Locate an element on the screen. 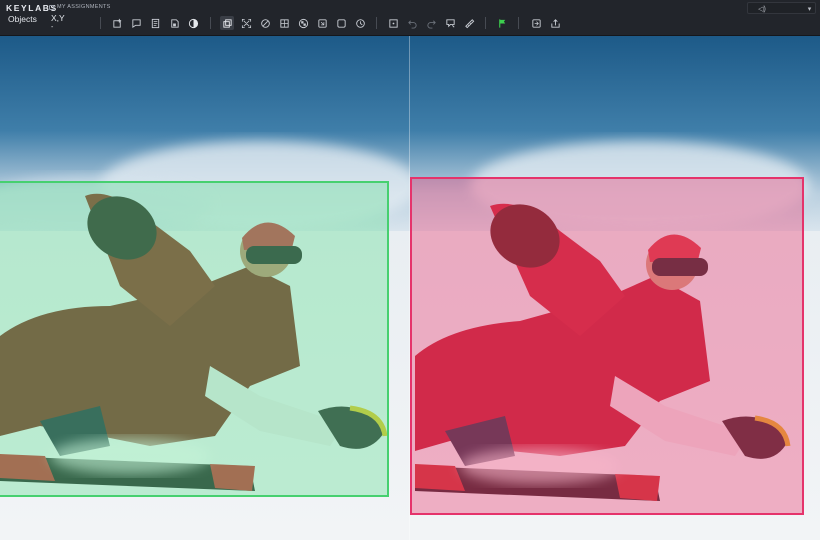  grid-icon is located at coordinates (284, 23).